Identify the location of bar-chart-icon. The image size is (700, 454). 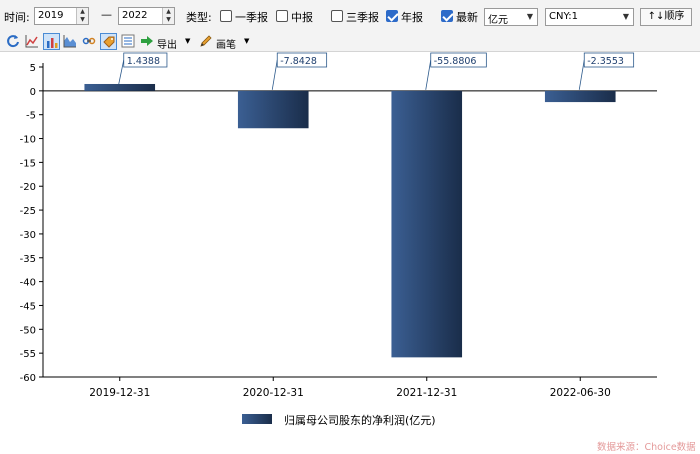
(51, 41).